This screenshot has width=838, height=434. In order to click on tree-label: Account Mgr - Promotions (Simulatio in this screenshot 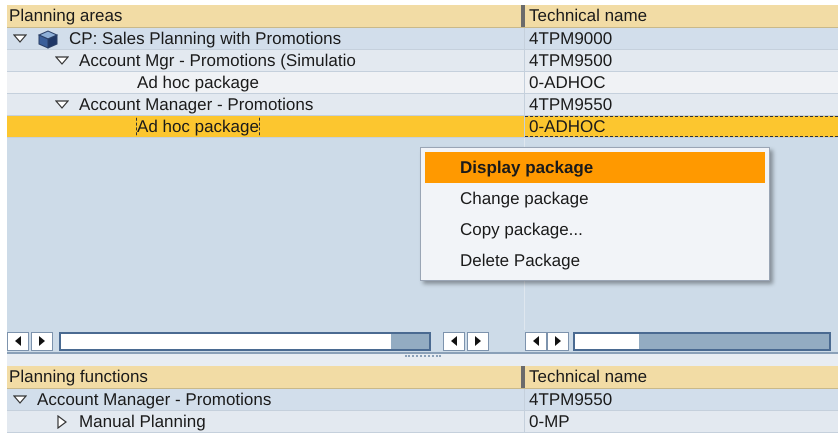, I will do `click(217, 60)`.